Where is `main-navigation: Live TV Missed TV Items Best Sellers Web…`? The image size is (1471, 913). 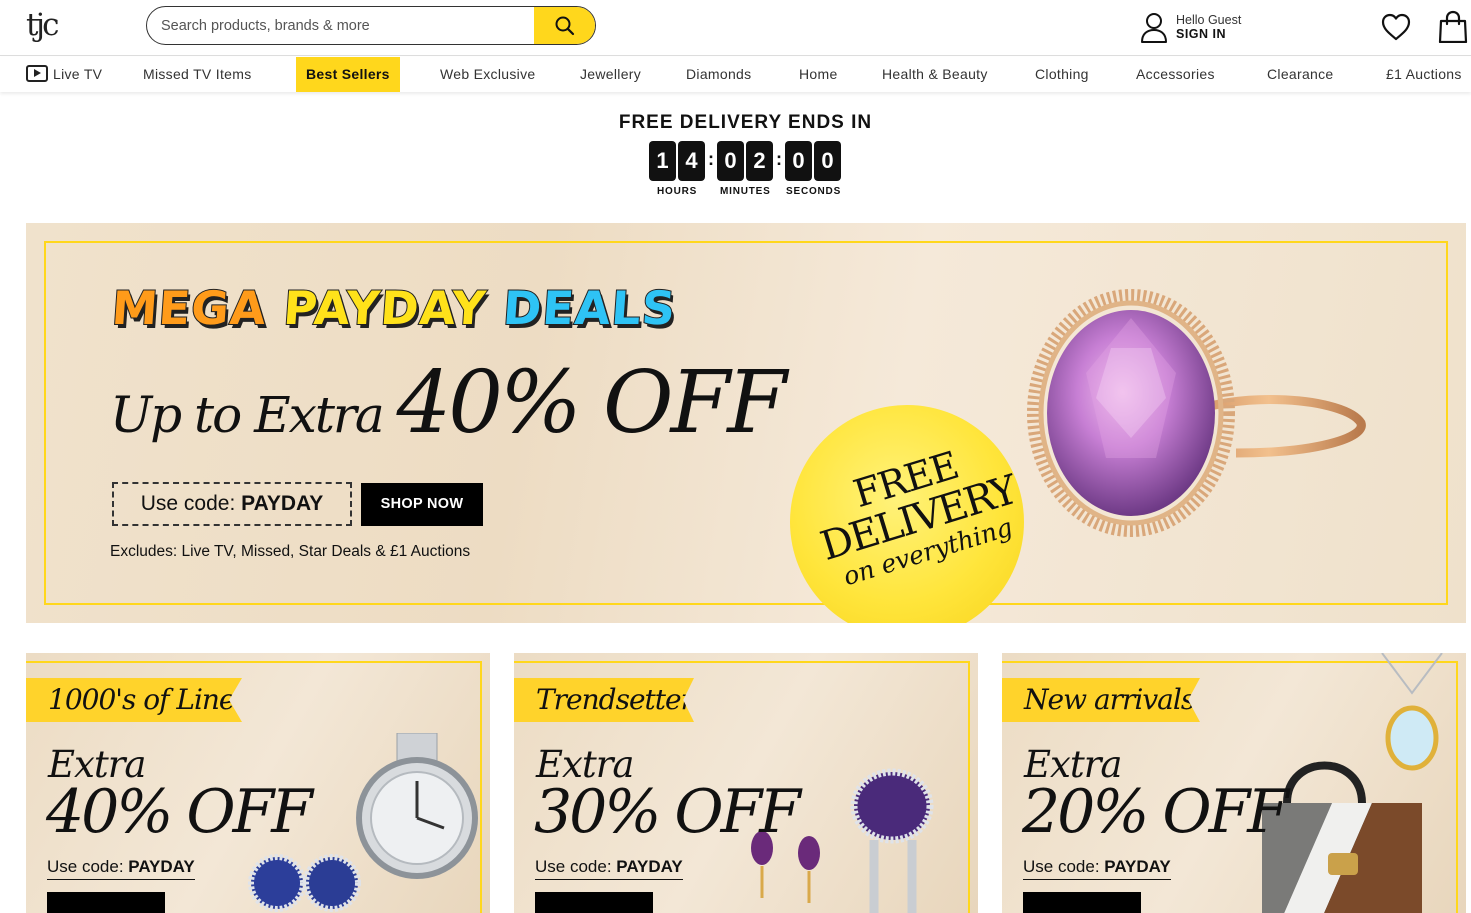 main-navigation: Live TV Missed TV Items Best Sellers Web… is located at coordinates (735, 74).